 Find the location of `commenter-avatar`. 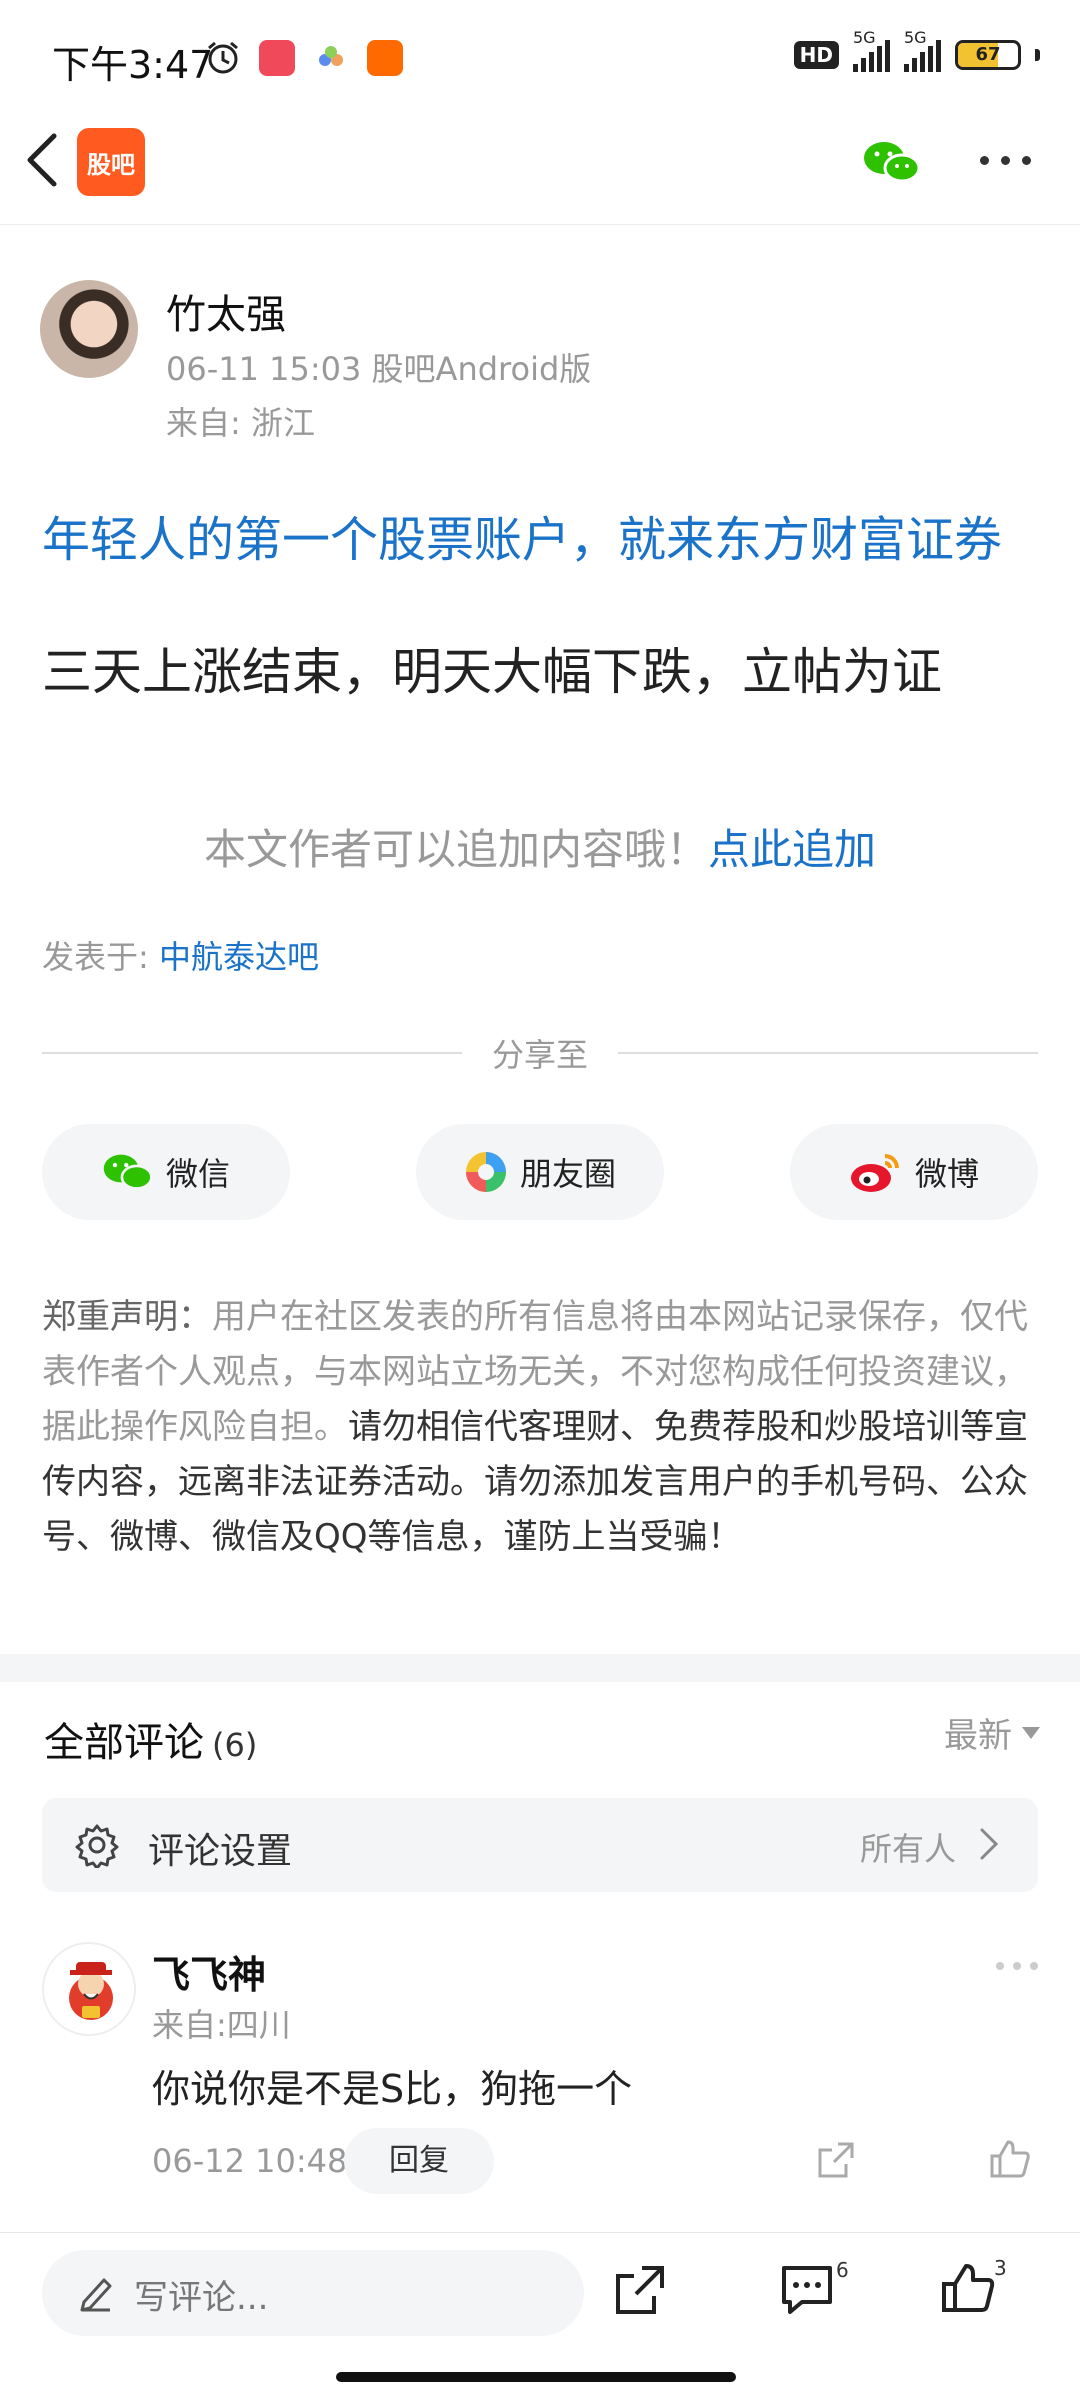

commenter-avatar is located at coordinates (89, 1989).